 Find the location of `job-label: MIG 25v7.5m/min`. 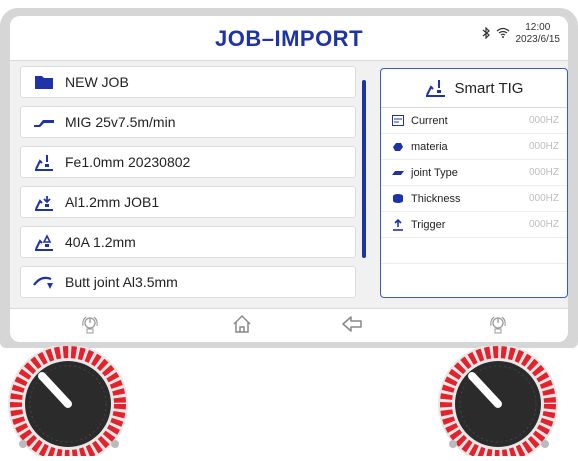

job-label: MIG 25v7.5m/min is located at coordinates (120, 122).